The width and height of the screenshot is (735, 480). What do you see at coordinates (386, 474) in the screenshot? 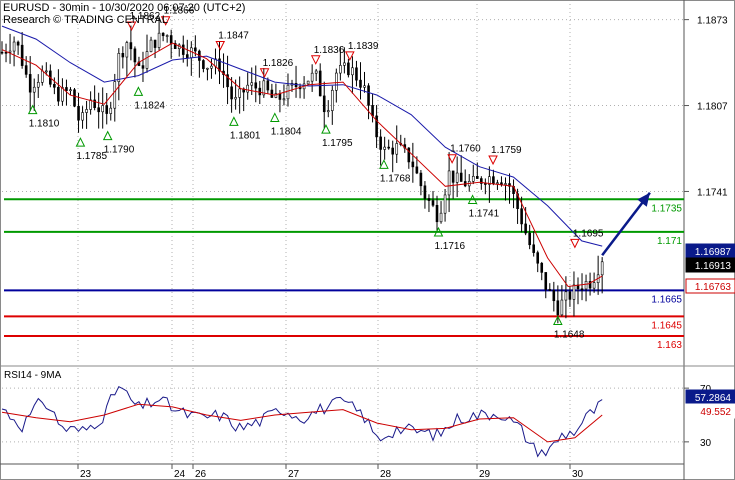
I see `x-tick-label: 28` at bounding box center [386, 474].